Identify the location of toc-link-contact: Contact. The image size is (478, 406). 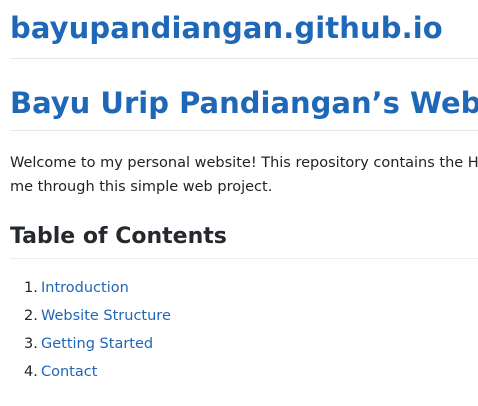
(69, 372).